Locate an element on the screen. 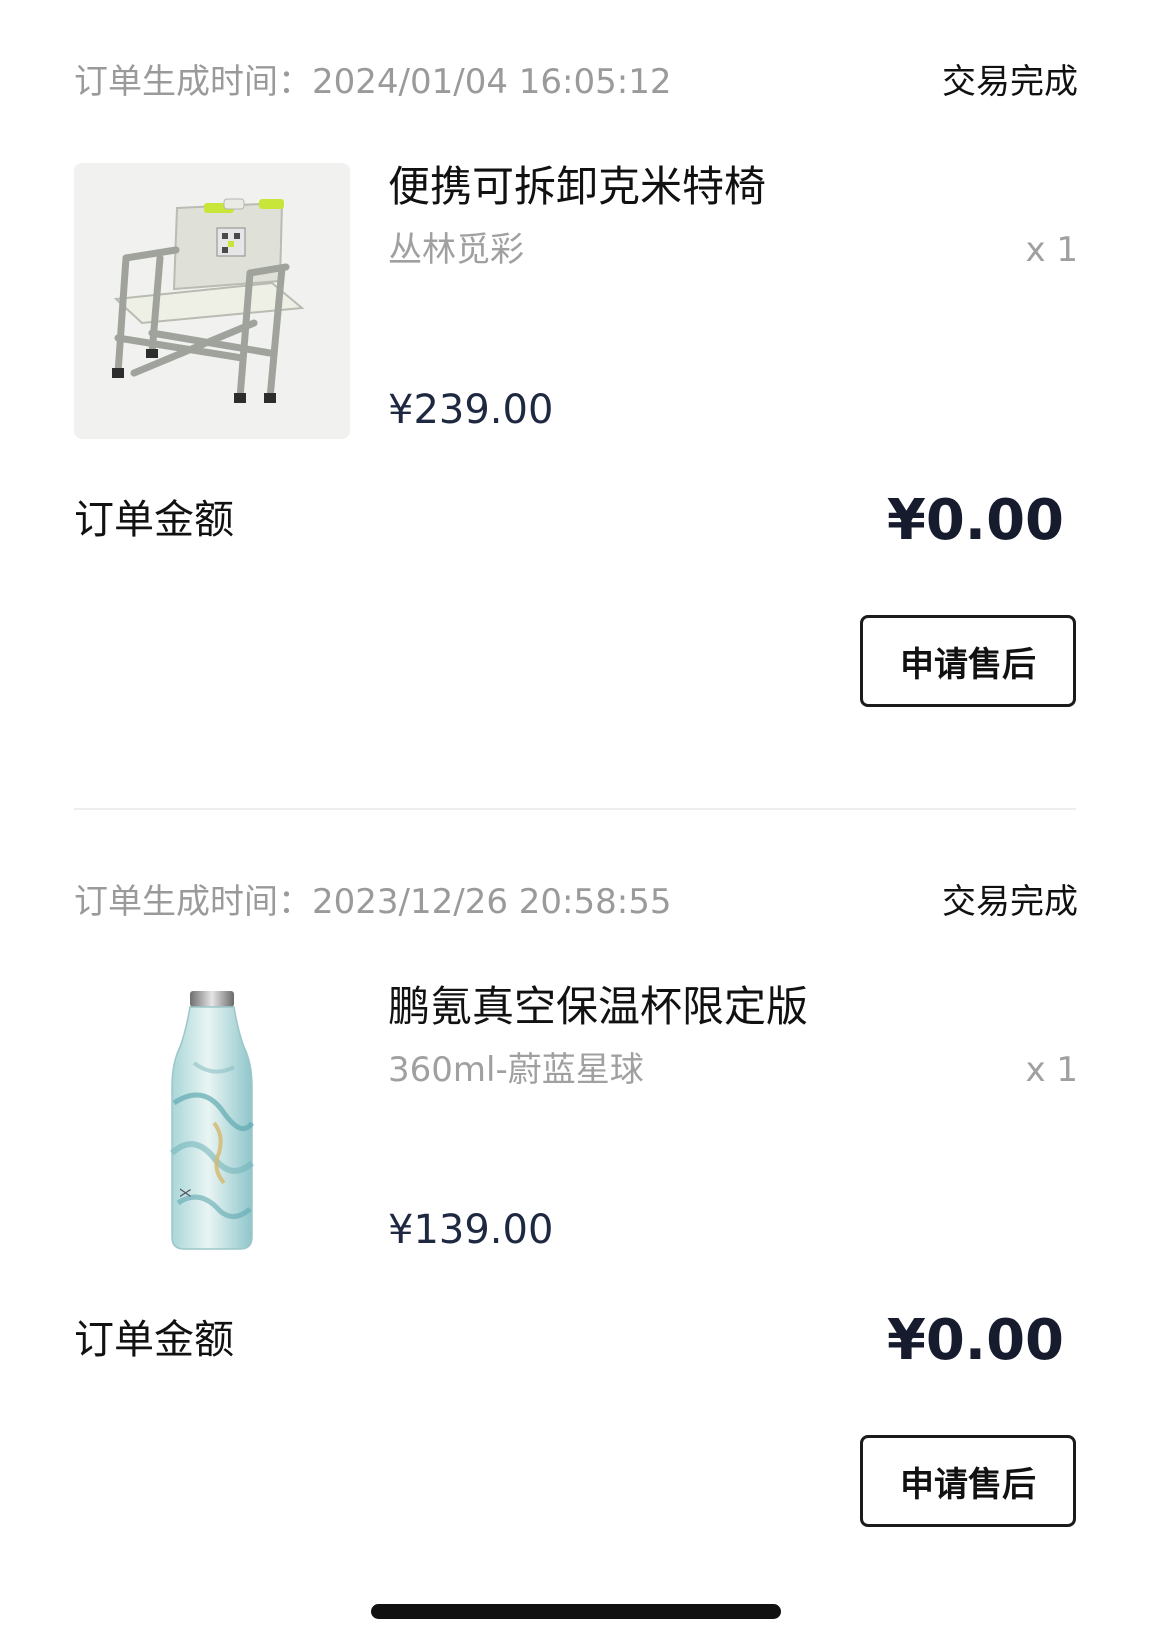 Image resolution: width=1150 pixels, height=1634 pixels. product-price: ¥139.00 is located at coordinates (471, 1230).